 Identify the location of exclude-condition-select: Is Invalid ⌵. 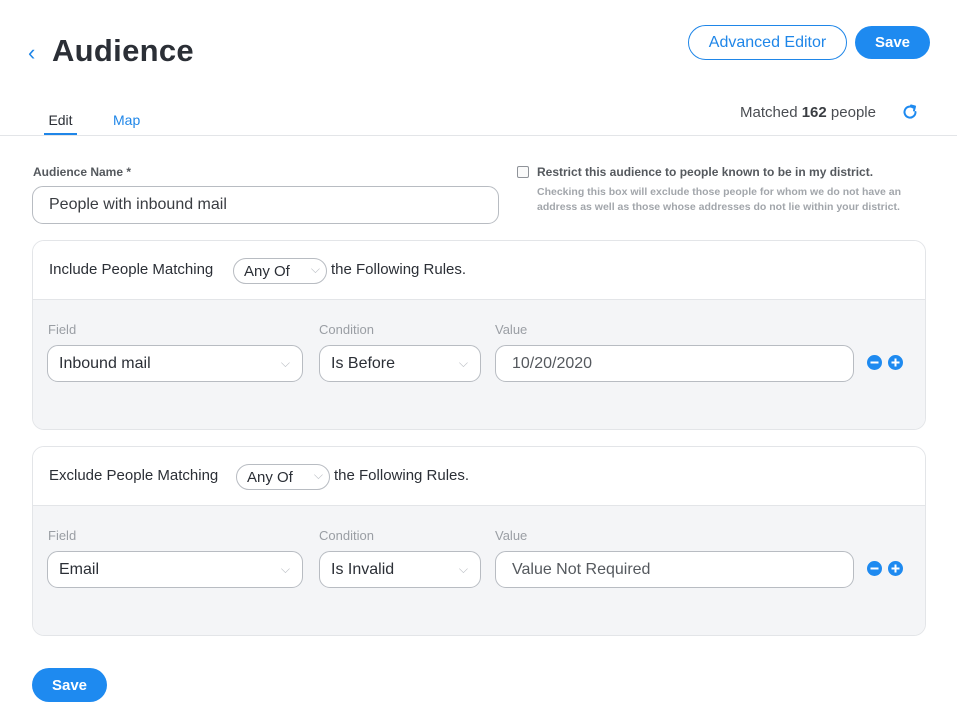
(400, 569).